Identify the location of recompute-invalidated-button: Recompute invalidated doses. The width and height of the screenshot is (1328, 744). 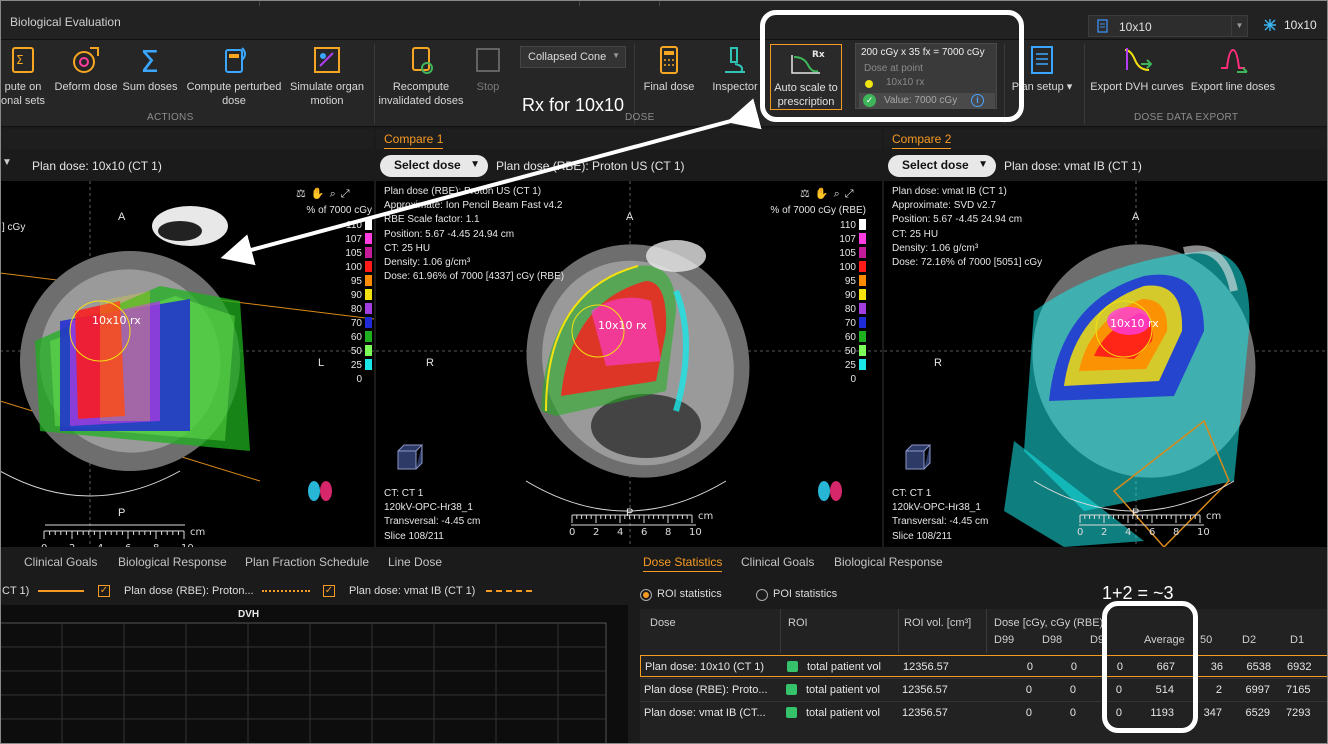
(421, 76).